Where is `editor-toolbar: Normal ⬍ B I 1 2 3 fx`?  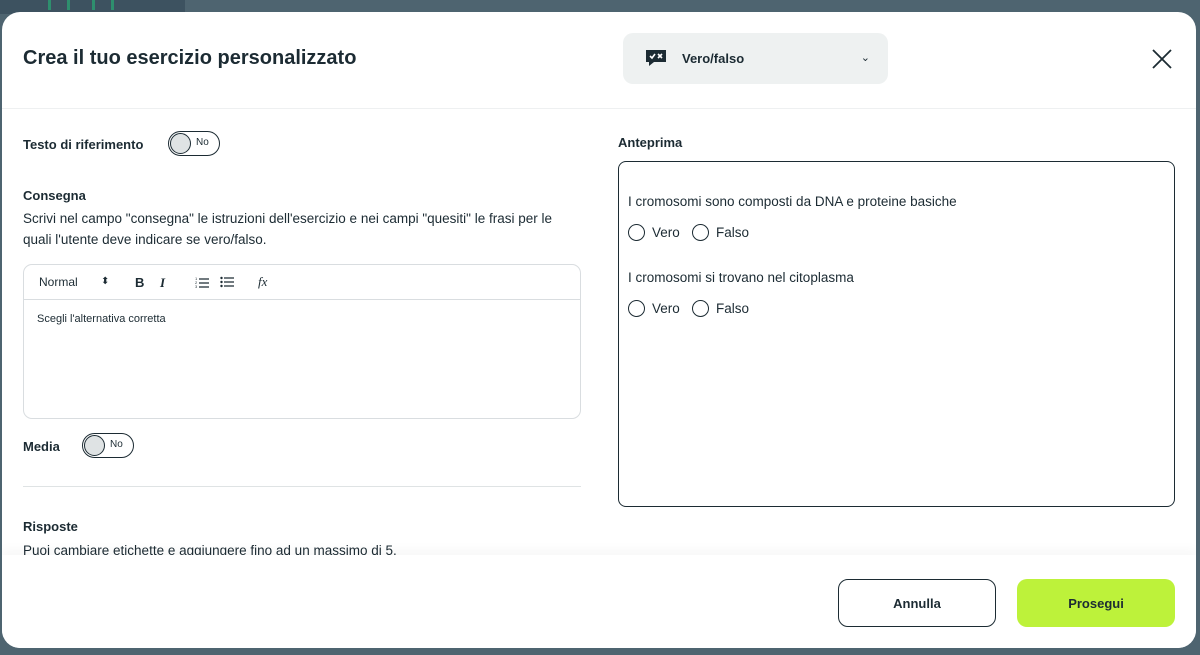
editor-toolbar: Normal ⬍ B I 1 2 3 fx is located at coordinates (302, 282).